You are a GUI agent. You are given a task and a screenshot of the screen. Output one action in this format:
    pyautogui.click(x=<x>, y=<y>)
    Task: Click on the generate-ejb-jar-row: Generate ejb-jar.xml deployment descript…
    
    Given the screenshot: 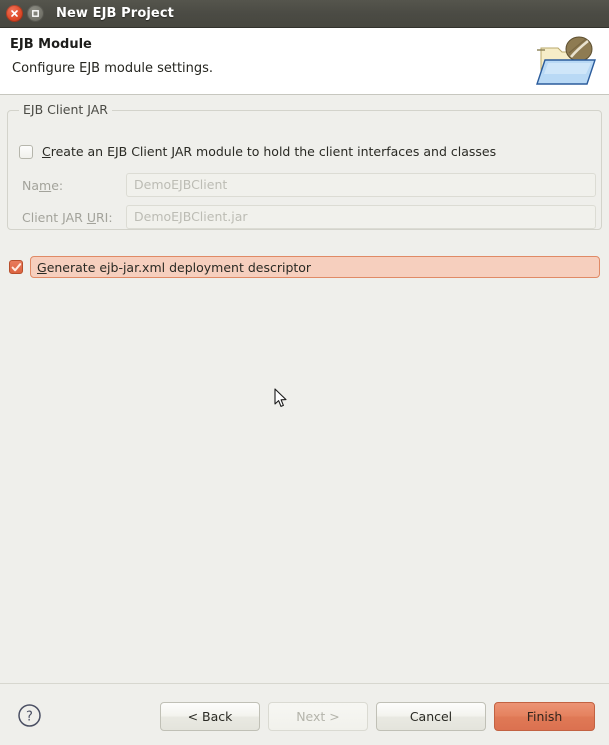 What is the action you would take?
    pyautogui.click(x=304, y=267)
    